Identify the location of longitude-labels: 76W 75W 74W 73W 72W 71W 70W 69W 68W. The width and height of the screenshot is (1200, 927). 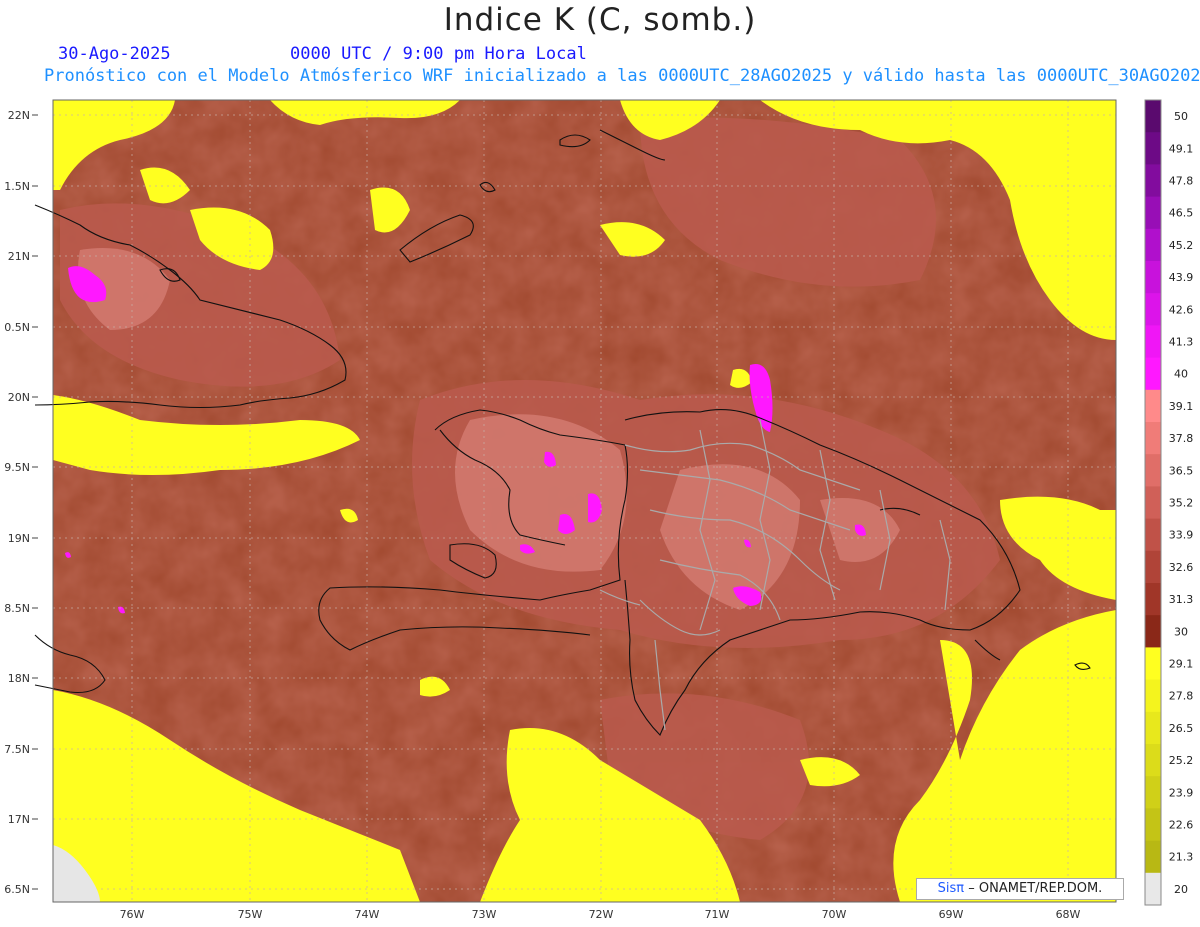
(600, 914).